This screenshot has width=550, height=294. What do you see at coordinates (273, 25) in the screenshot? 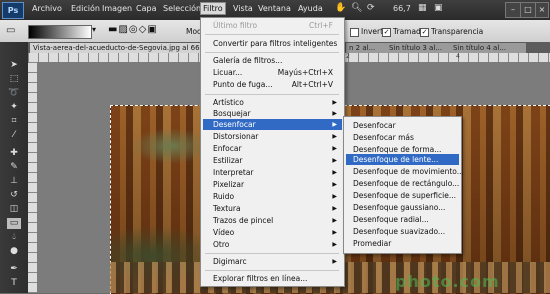
I see `menu-item-last-filter: Último filtro Ctrl+F` at bounding box center [273, 25].